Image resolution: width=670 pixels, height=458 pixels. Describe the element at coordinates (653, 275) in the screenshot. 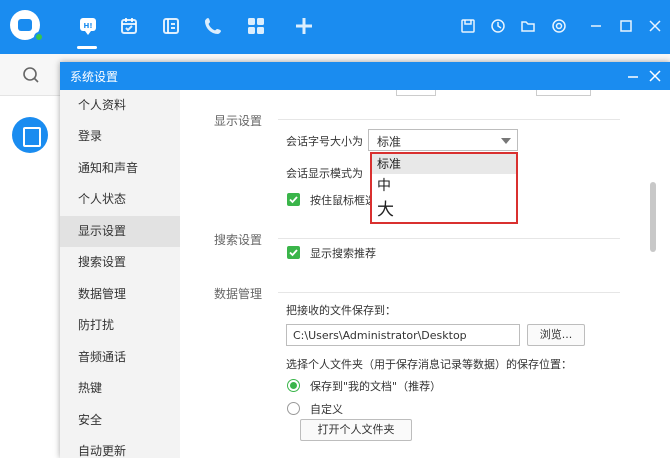

I see `scrollbar` at that location.